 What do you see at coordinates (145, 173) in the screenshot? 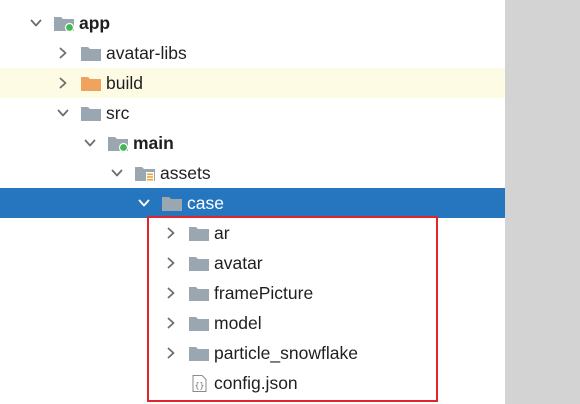
I see `assets-folder-icon` at bounding box center [145, 173].